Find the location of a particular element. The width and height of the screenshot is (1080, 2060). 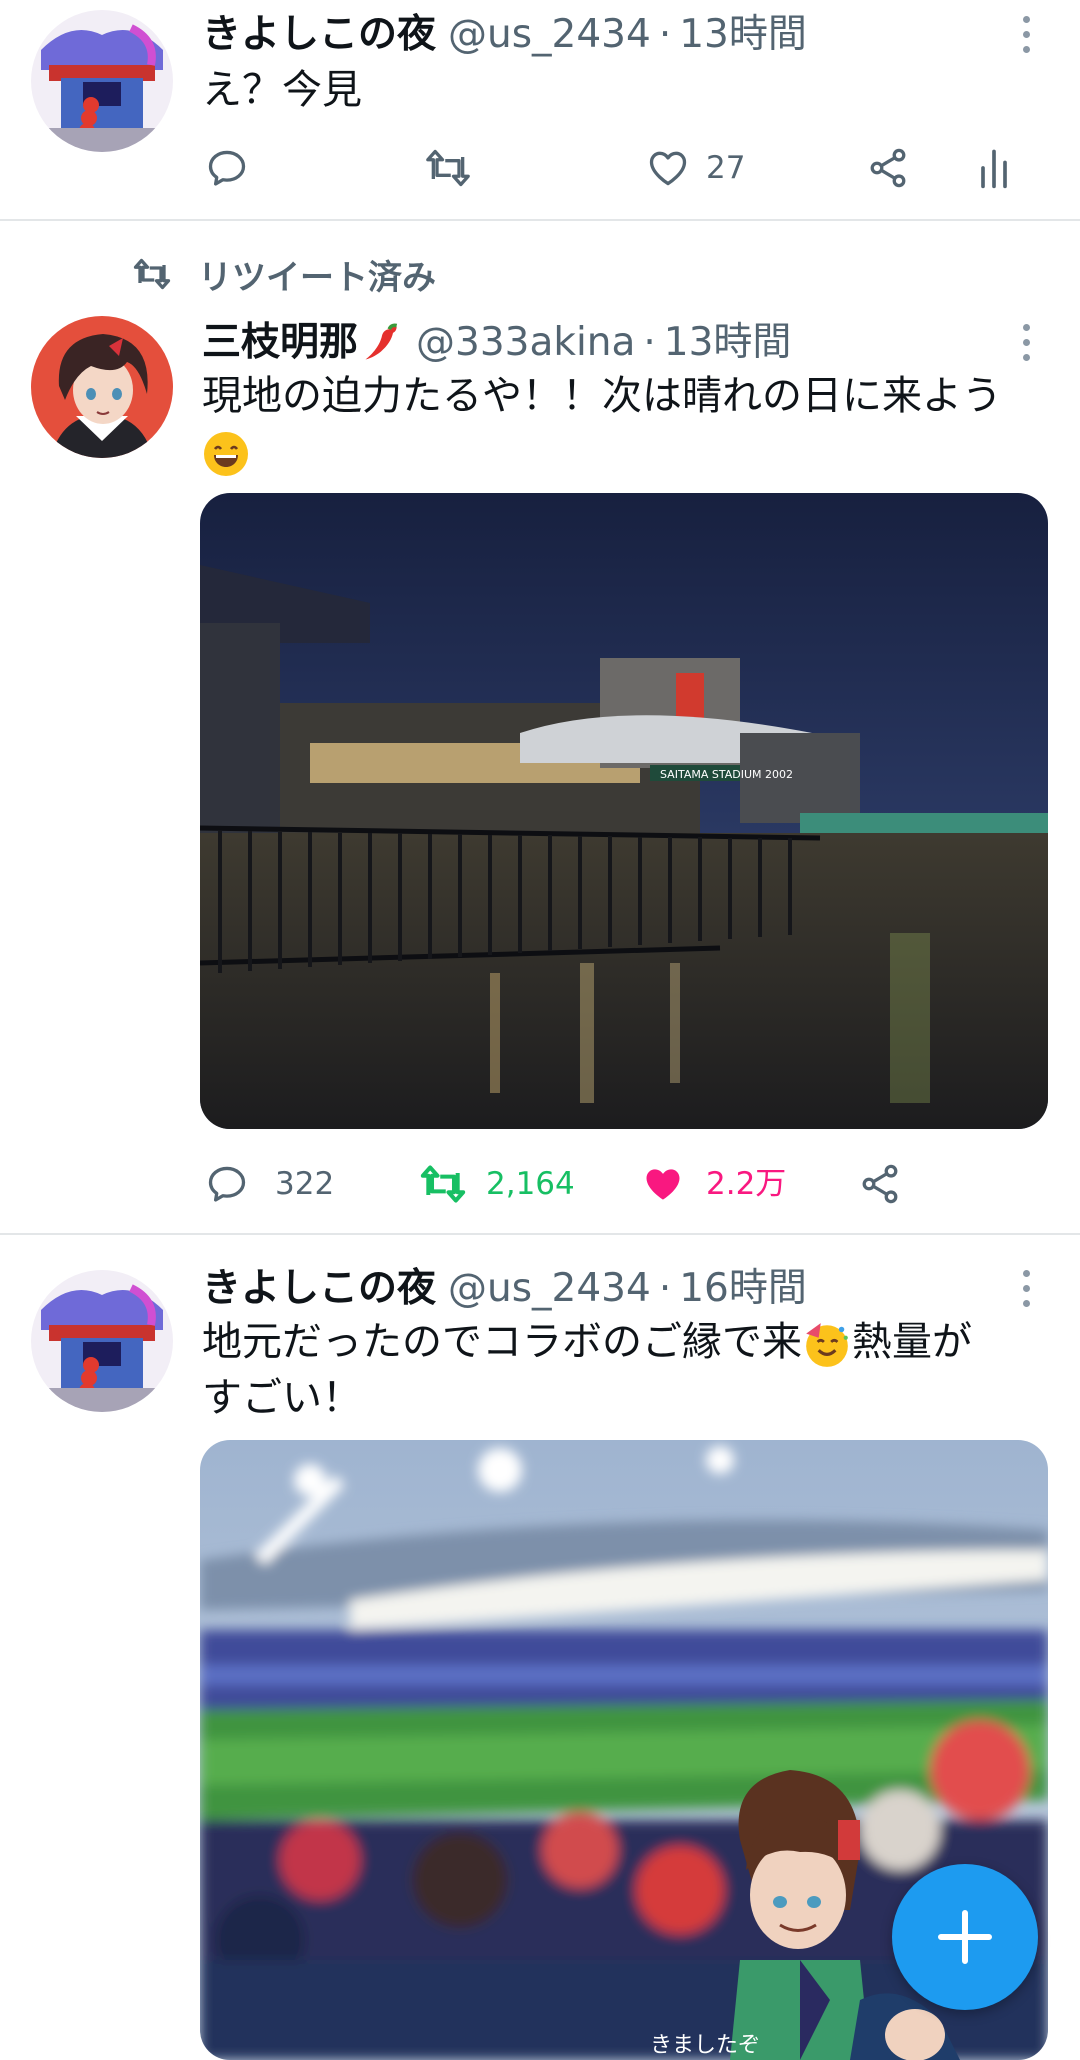

retweeted-label: リツイート済み is located at coordinates (317, 277).